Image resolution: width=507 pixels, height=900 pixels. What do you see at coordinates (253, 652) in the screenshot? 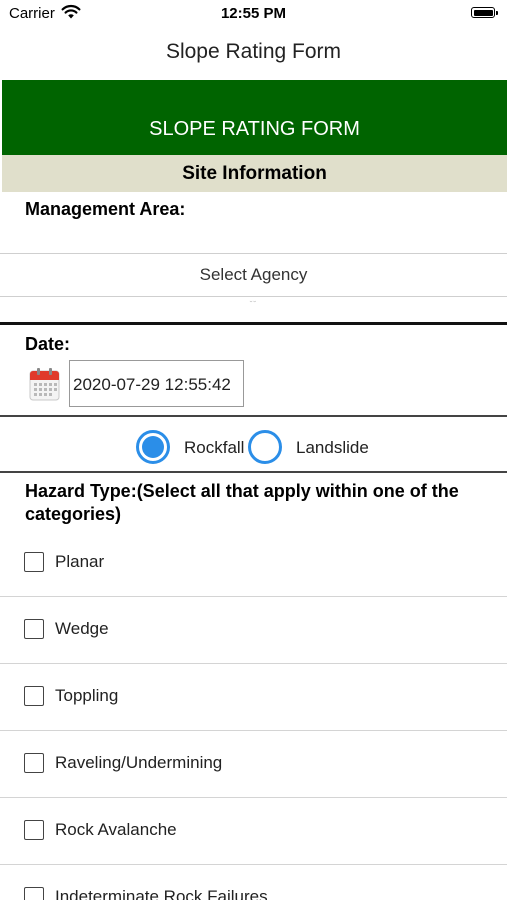
I see `list-item: Wedge` at bounding box center [253, 652].